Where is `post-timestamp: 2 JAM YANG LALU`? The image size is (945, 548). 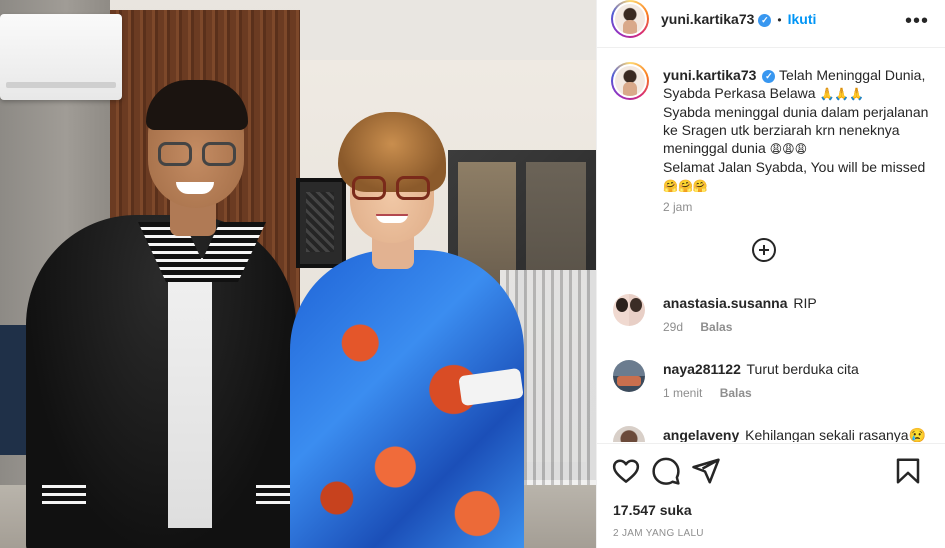 post-timestamp: 2 JAM YANG LALU is located at coordinates (658, 533).